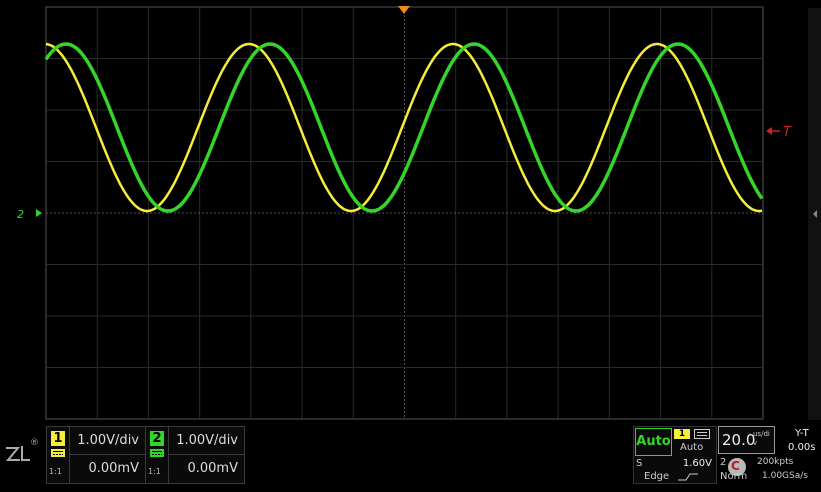 The height and width of the screenshot is (492, 821). What do you see at coordinates (785, 476) in the screenshot?
I see `sample-rate: 1.00GSa/s` at bounding box center [785, 476].